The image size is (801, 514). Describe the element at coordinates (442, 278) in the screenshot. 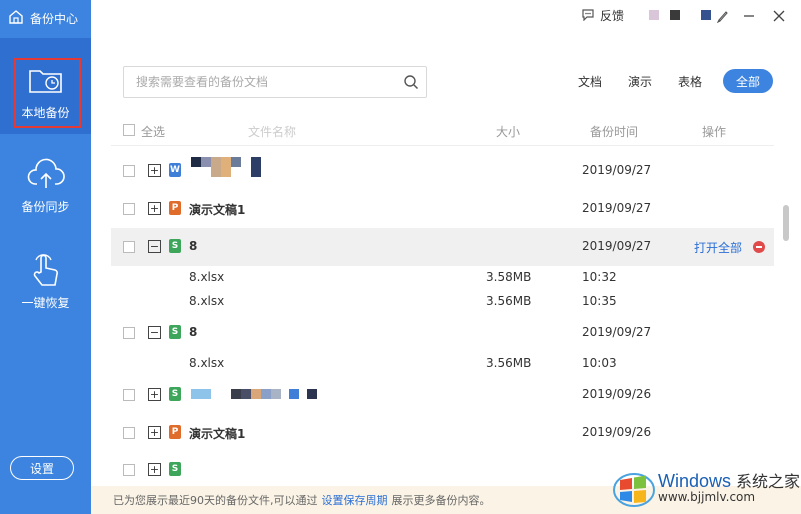

I see `sub-file-row: 8.xlsx 3.58MB 10:32` at that location.